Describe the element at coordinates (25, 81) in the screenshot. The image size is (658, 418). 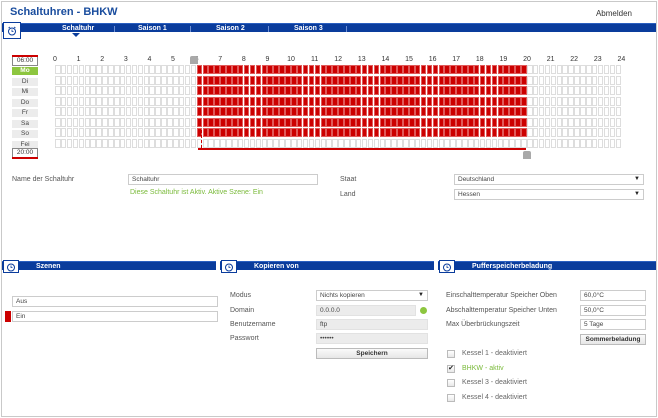
I see `day-di: Di` at that location.